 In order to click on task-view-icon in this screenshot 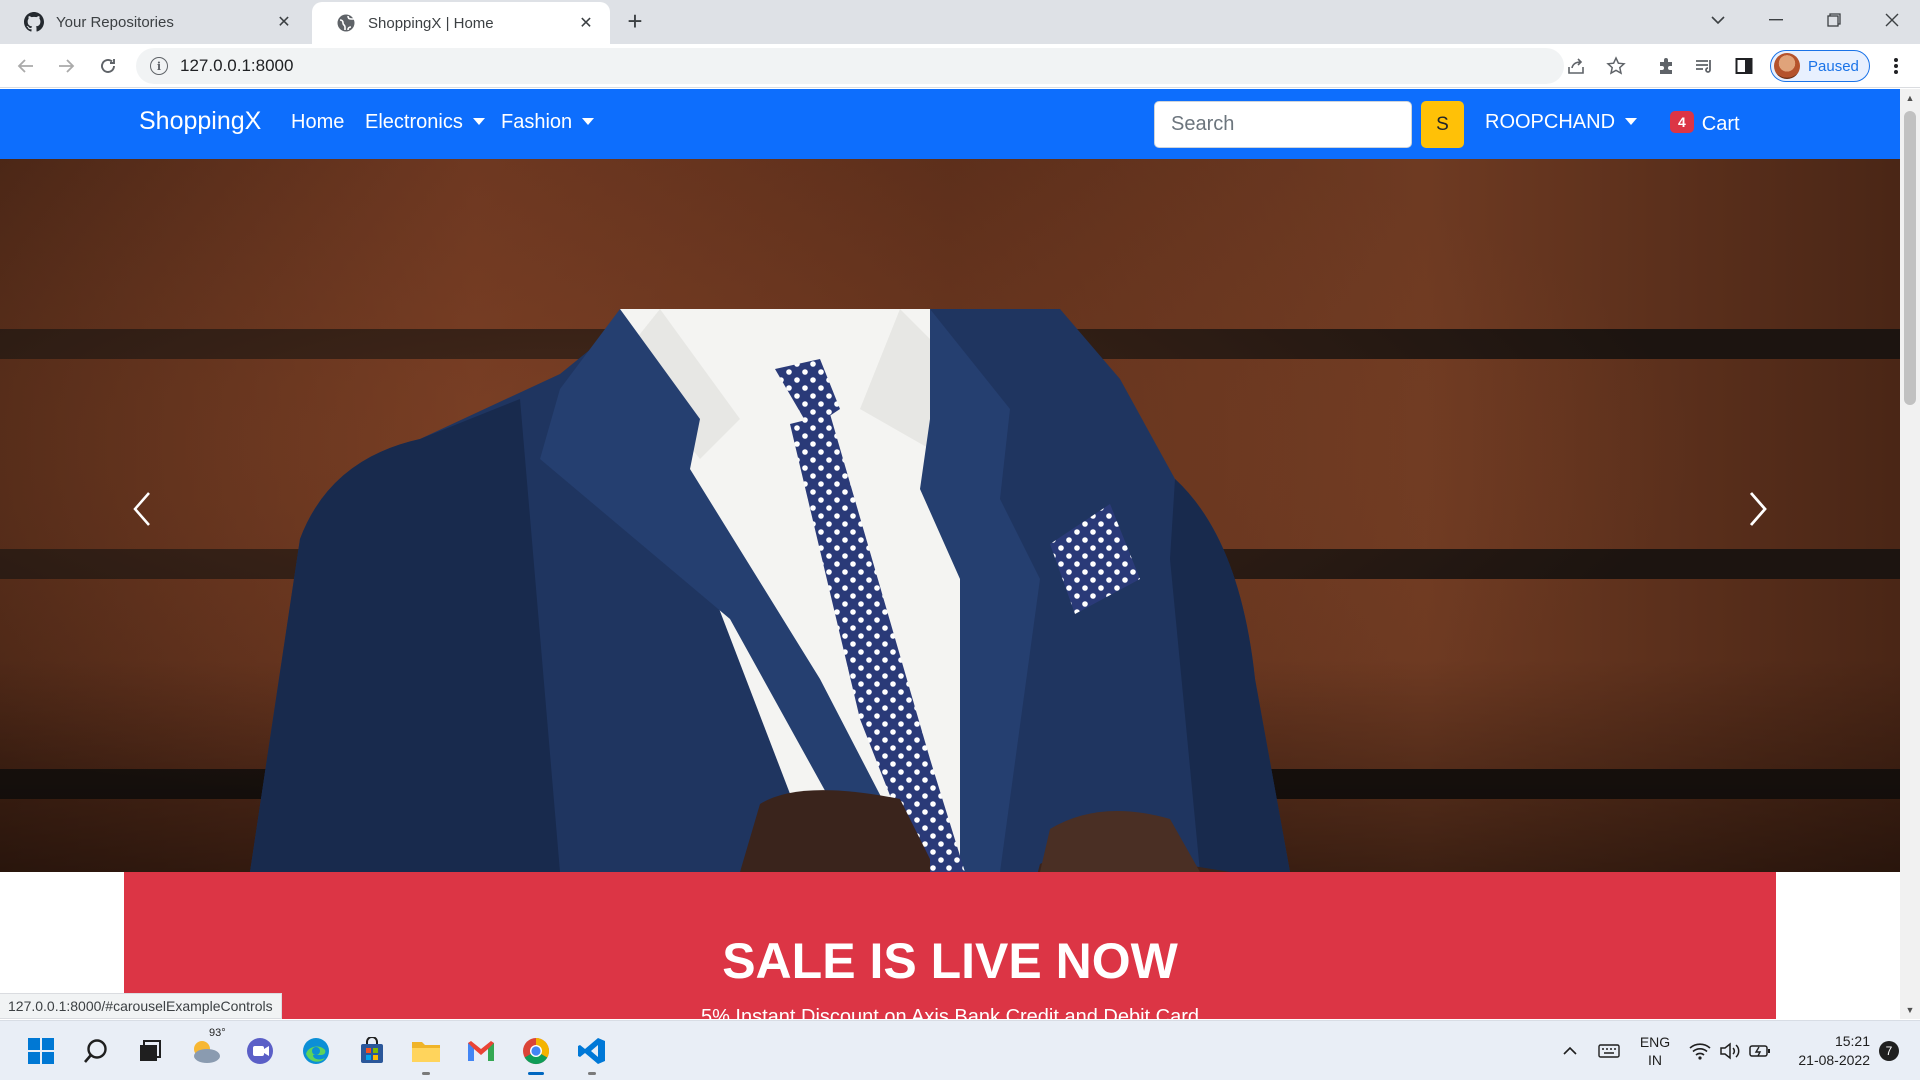, I will do `click(150, 1050)`.